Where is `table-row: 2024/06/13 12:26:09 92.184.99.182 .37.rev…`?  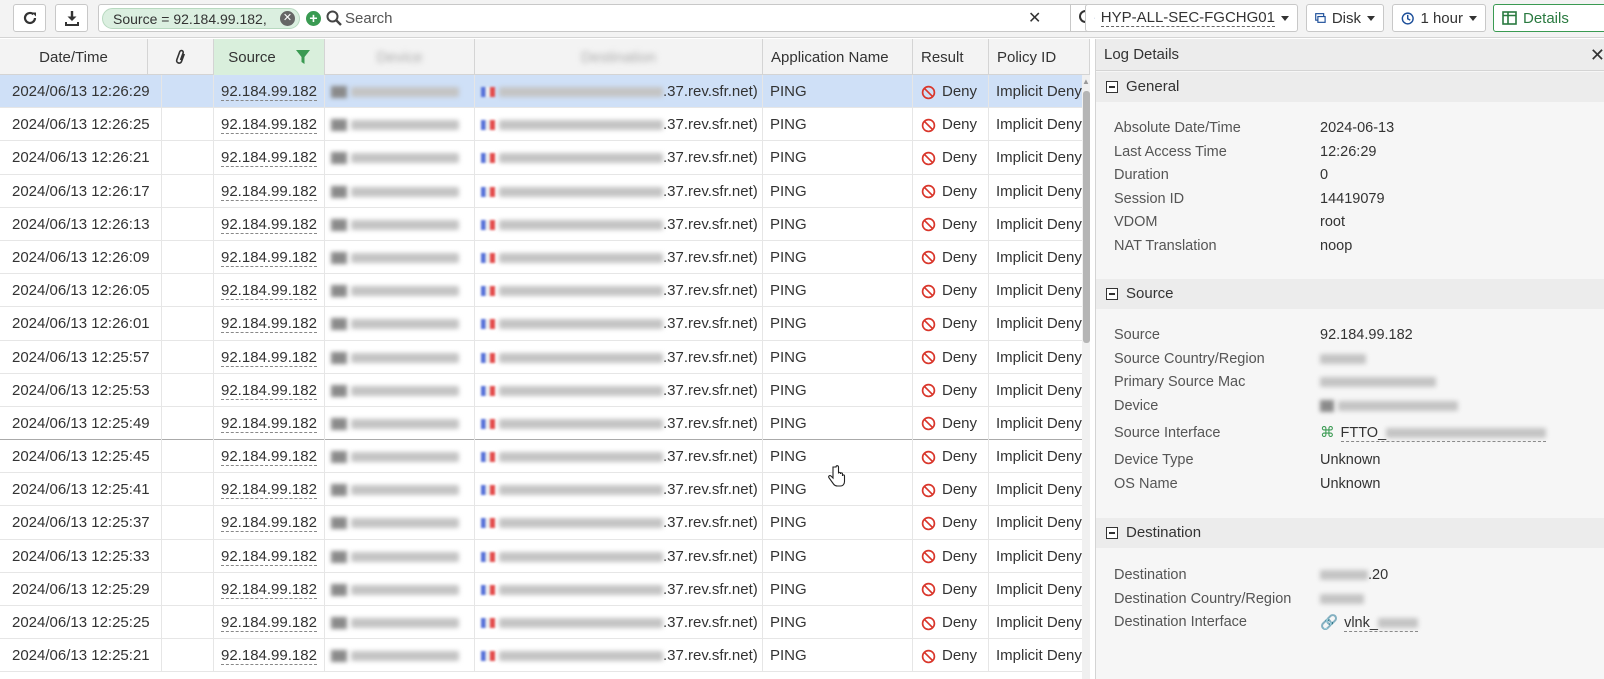
table-row: 2024/06/13 12:26:09 92.184.99.182 .37.rev… is located at coordinates (544, 257).